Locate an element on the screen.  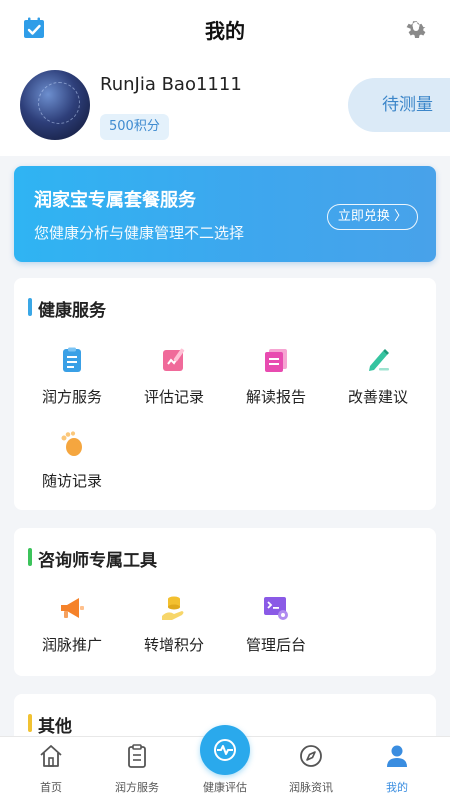
service-item-report: 解读报告 is located at coordinates (276, 381).